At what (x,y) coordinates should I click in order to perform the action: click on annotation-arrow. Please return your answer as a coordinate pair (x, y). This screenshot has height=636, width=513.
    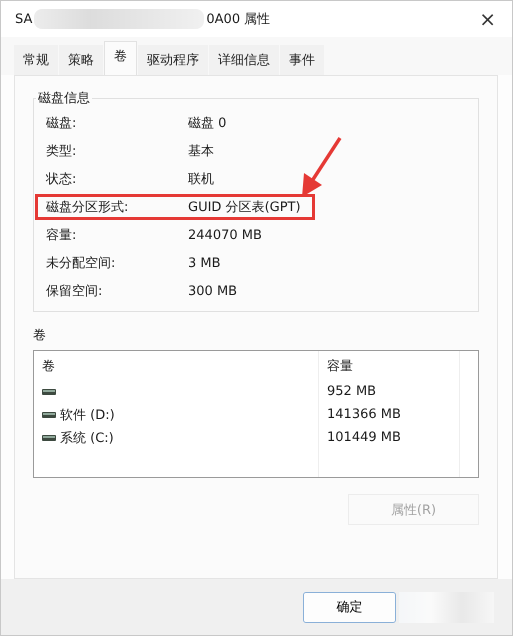
    Looking at the image, I should click on (322, 167).